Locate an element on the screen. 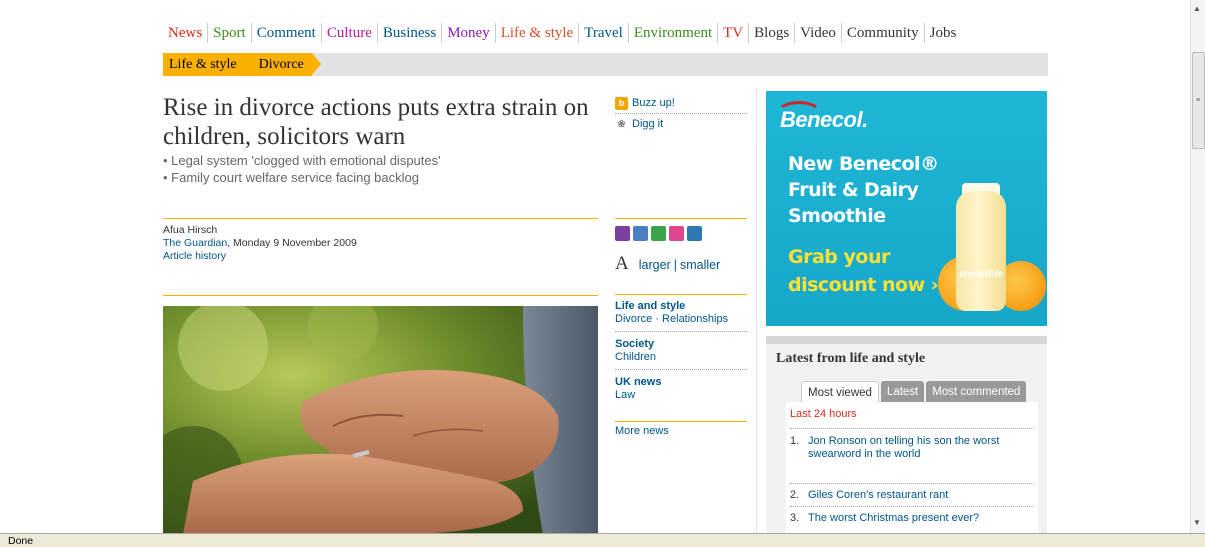 The image size is (1205, 547). bottle-label: smoothie is located at coordinates (981, 274).